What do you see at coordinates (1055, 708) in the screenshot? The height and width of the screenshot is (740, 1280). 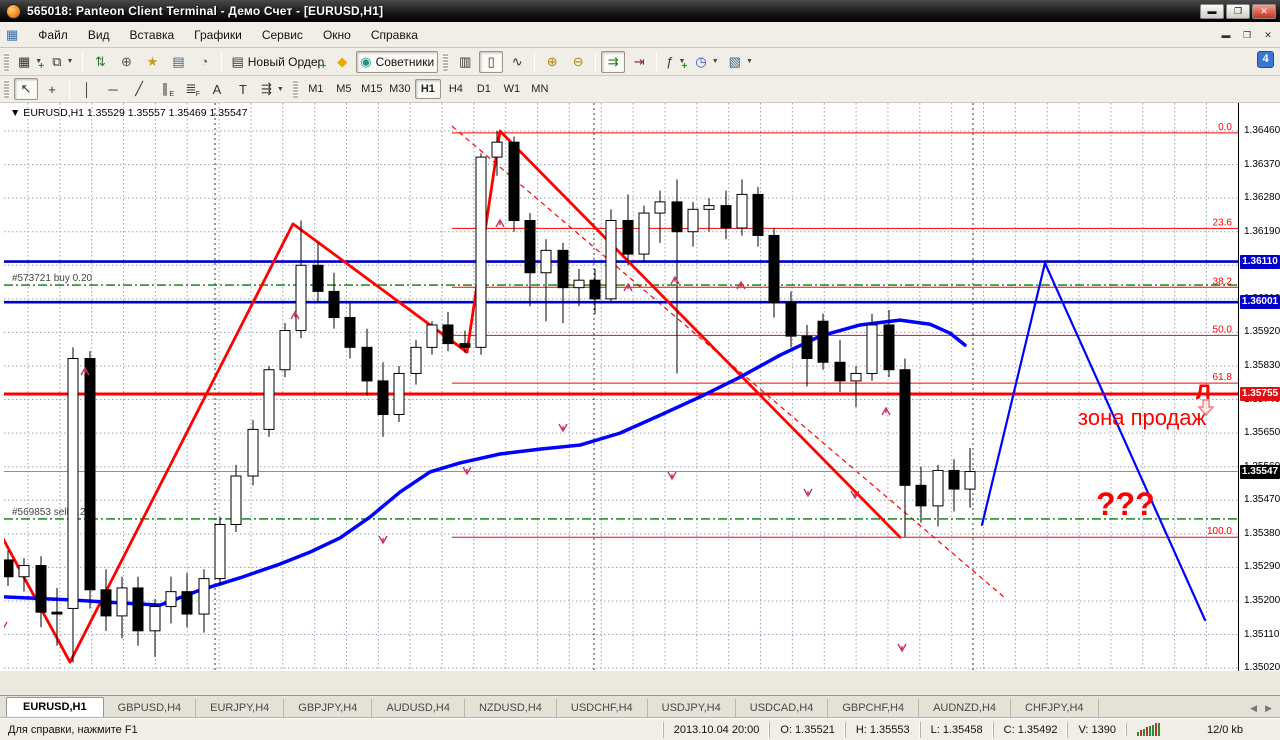 I see `symbol-tab-chfjpy: CHFJPY,H4` at bounding box center [1055, 708].